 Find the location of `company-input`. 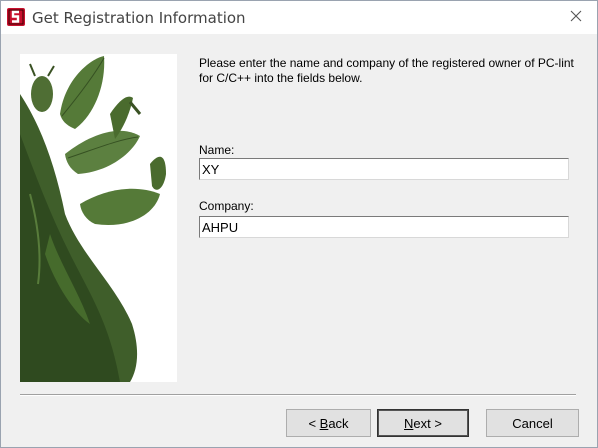

company-input is located at coordinates (384, 227).